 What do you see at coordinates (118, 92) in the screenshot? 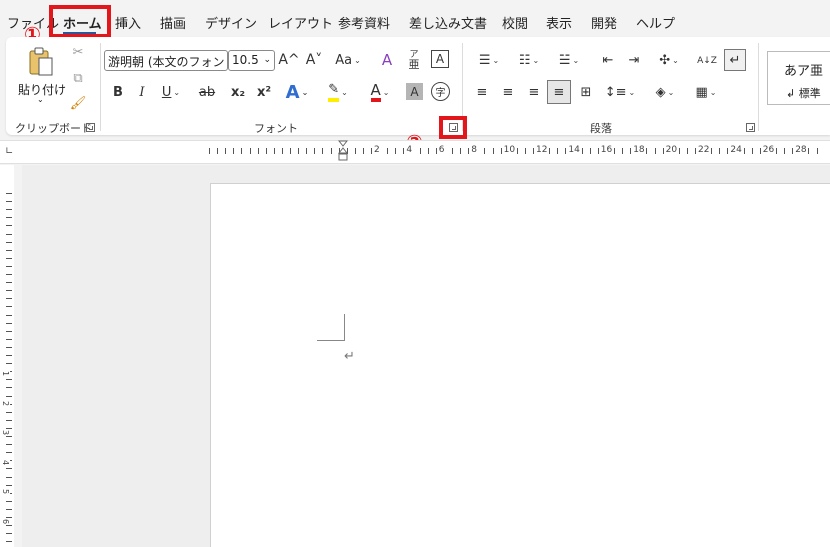
I see `bold-icon: B` at bounding box center [118, 92].